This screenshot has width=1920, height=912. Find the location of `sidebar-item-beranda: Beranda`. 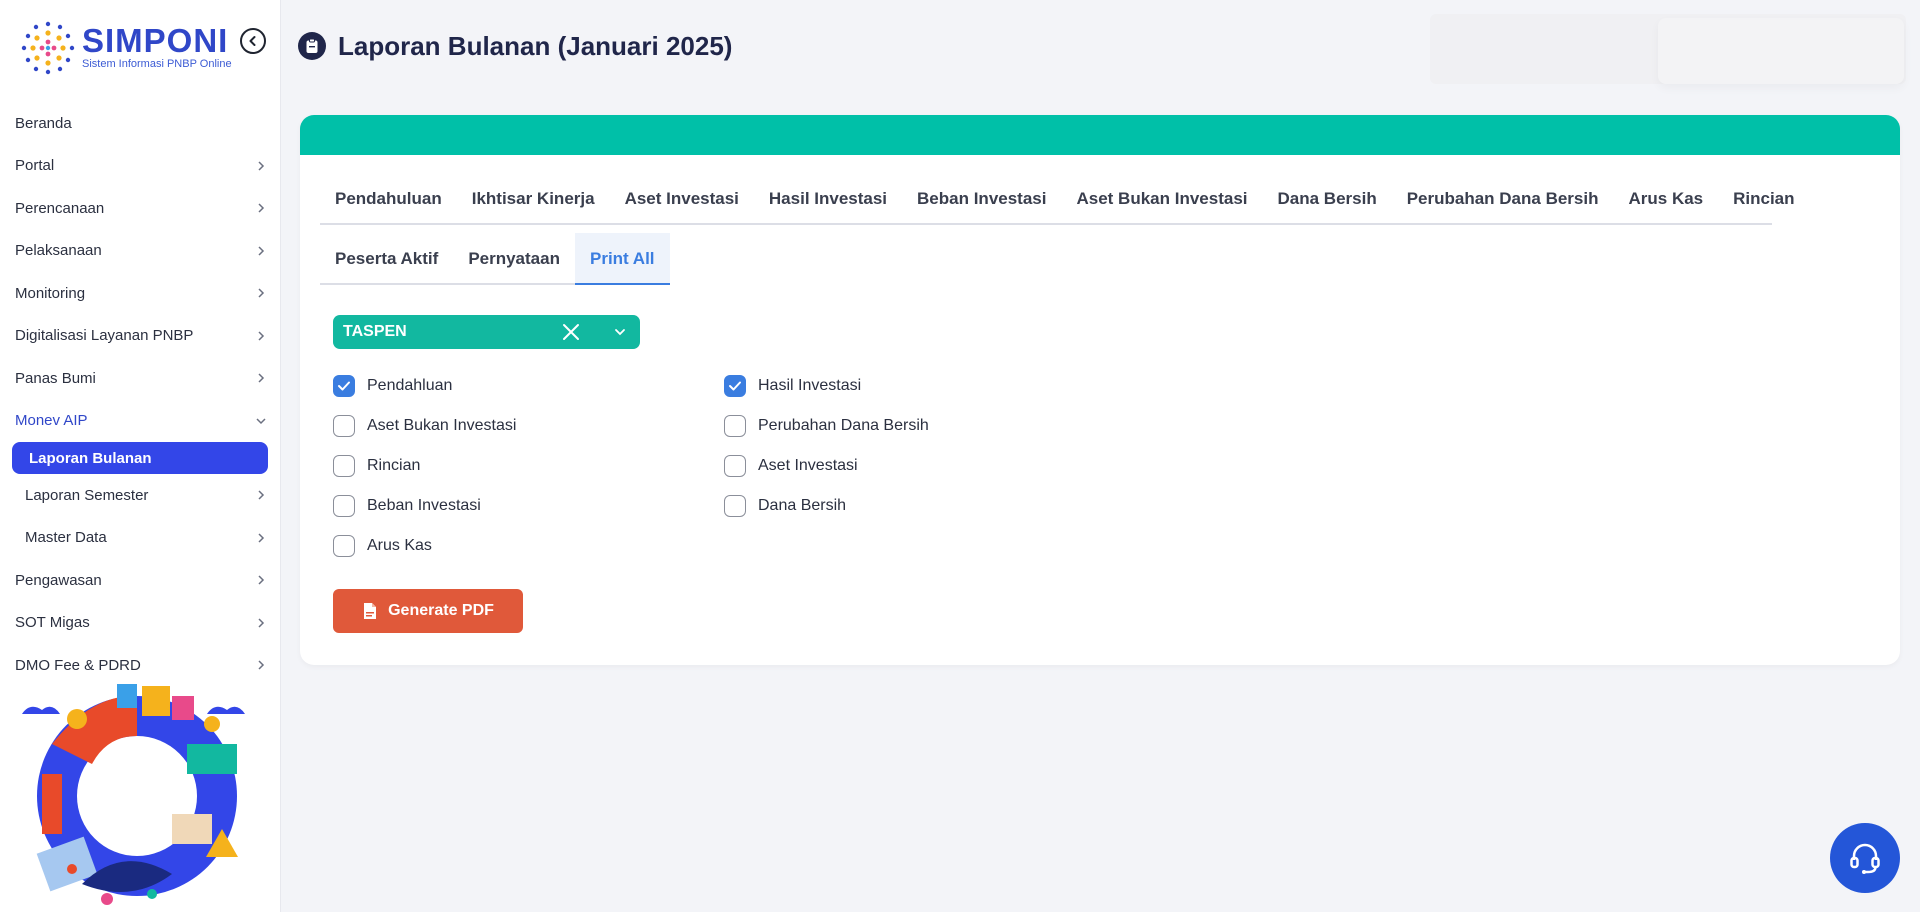

sidebar-item-beranda: Beranda is located at coordinates (140, 123).